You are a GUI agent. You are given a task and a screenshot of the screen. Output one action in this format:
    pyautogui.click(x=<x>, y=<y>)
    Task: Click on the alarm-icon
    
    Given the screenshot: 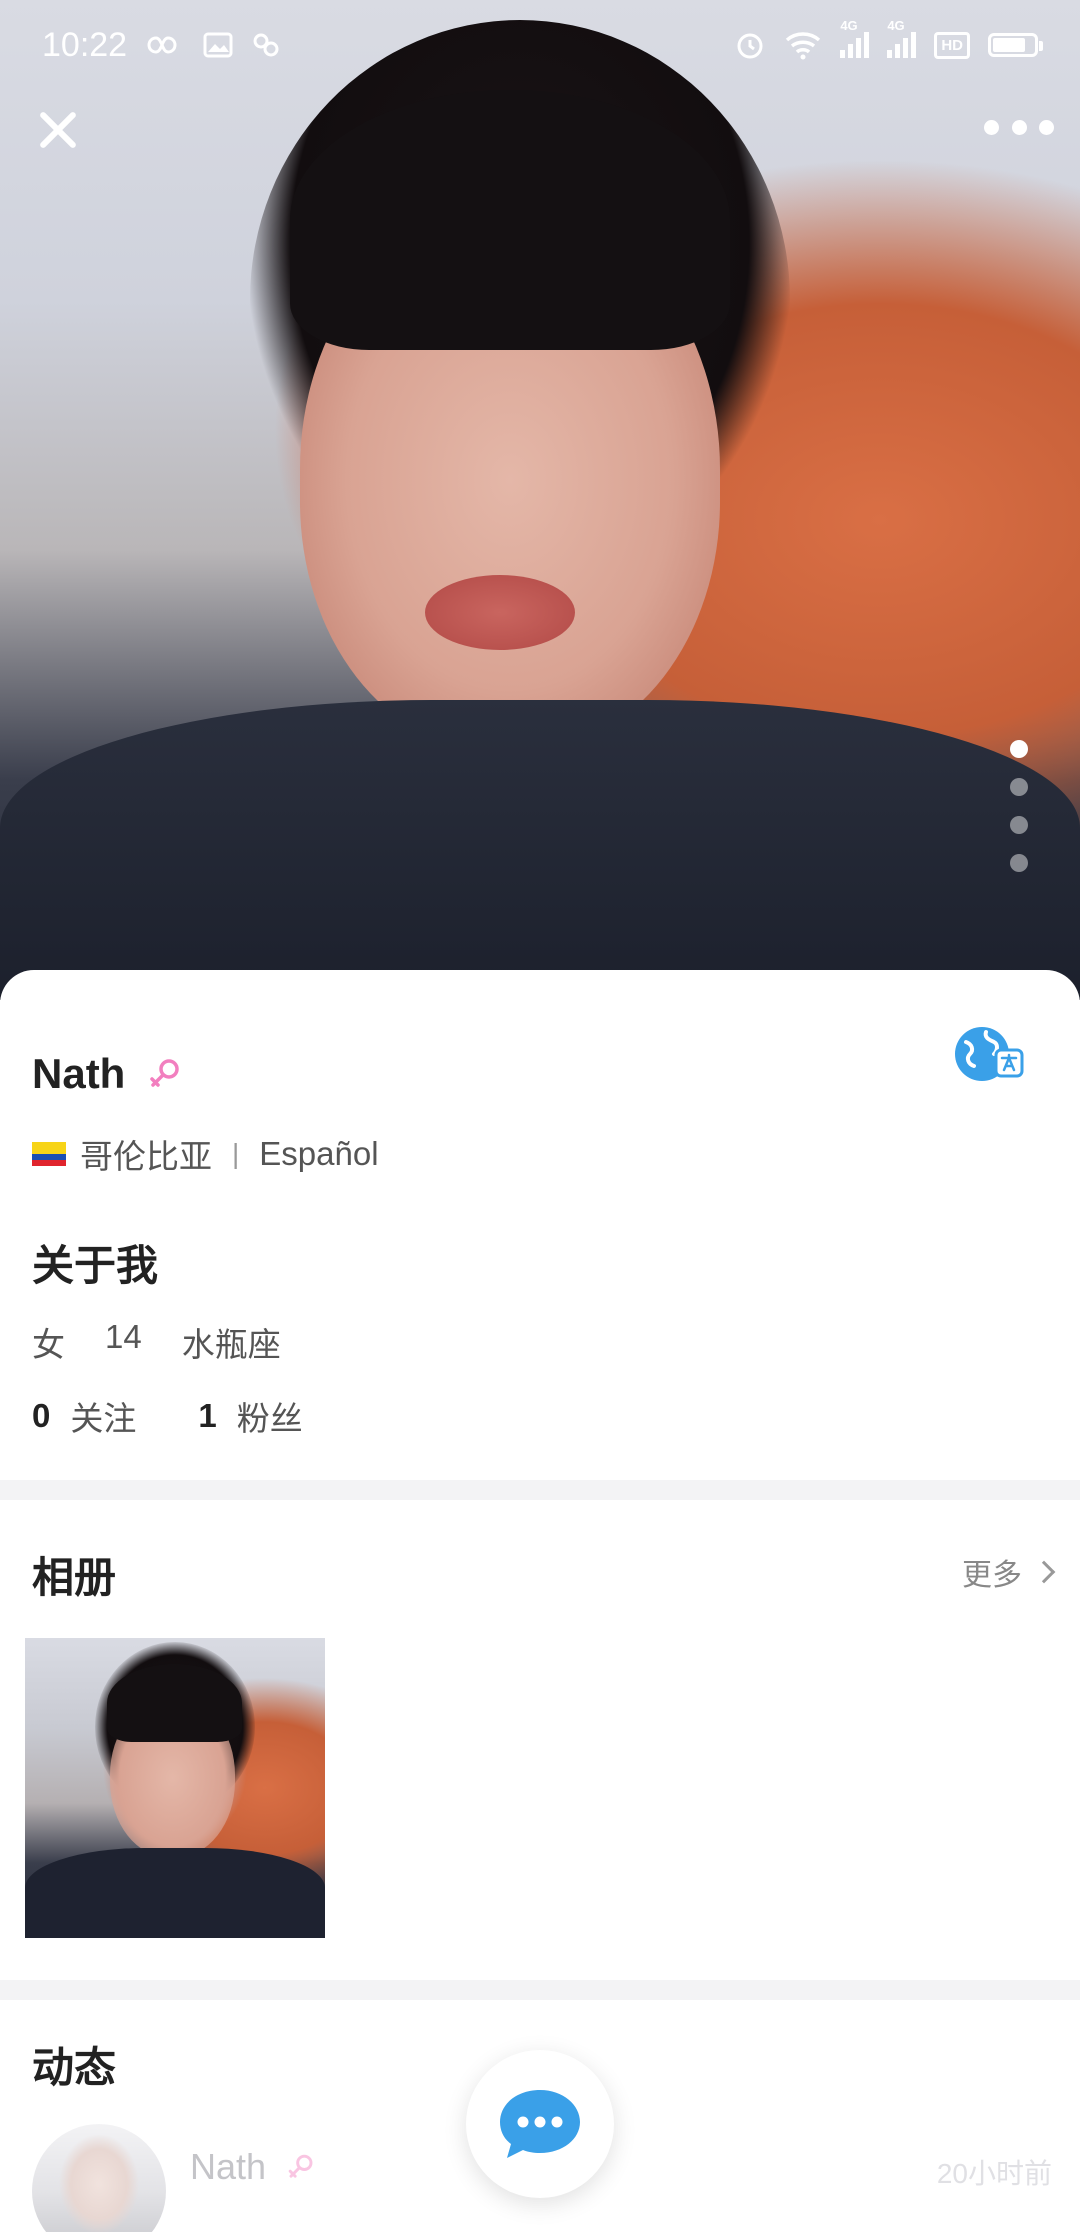 What is the action you would take?
    pyautogui.click(x=750, y=46)
    